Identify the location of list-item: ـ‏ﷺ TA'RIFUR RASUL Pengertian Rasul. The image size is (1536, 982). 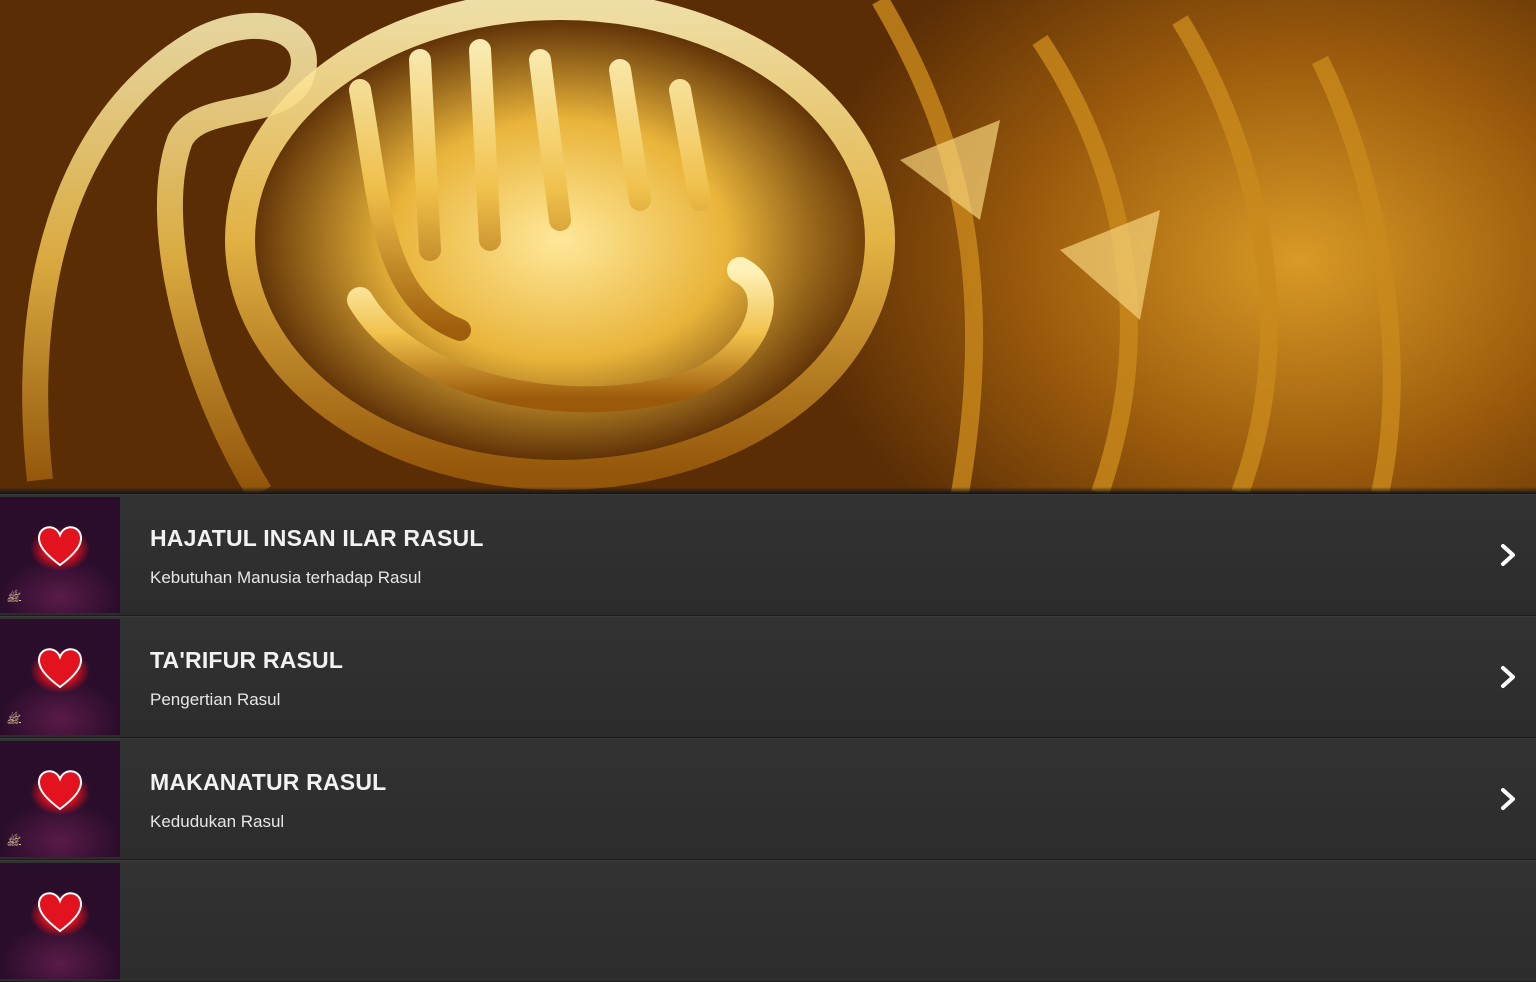
(768, 677).